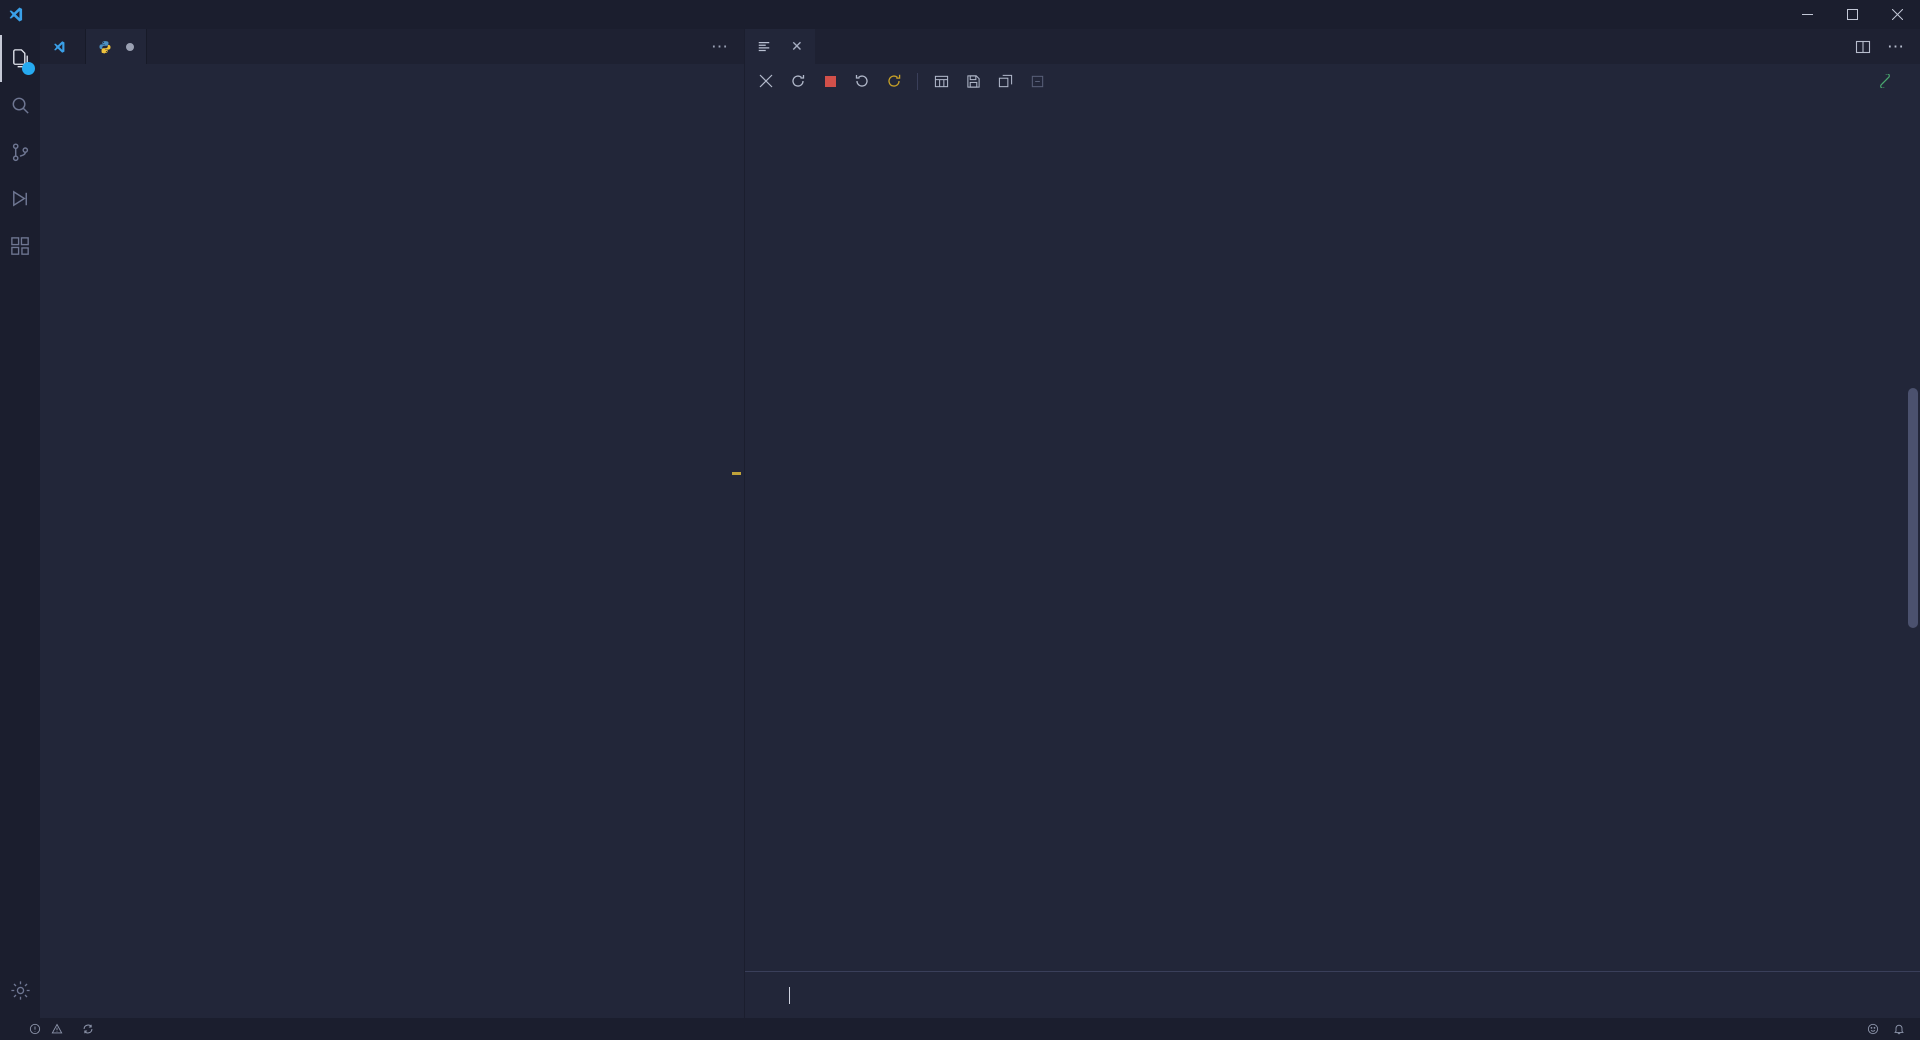 The image size is (1920, 1040). I want to click on status-notifications, so click(1899, 1029).